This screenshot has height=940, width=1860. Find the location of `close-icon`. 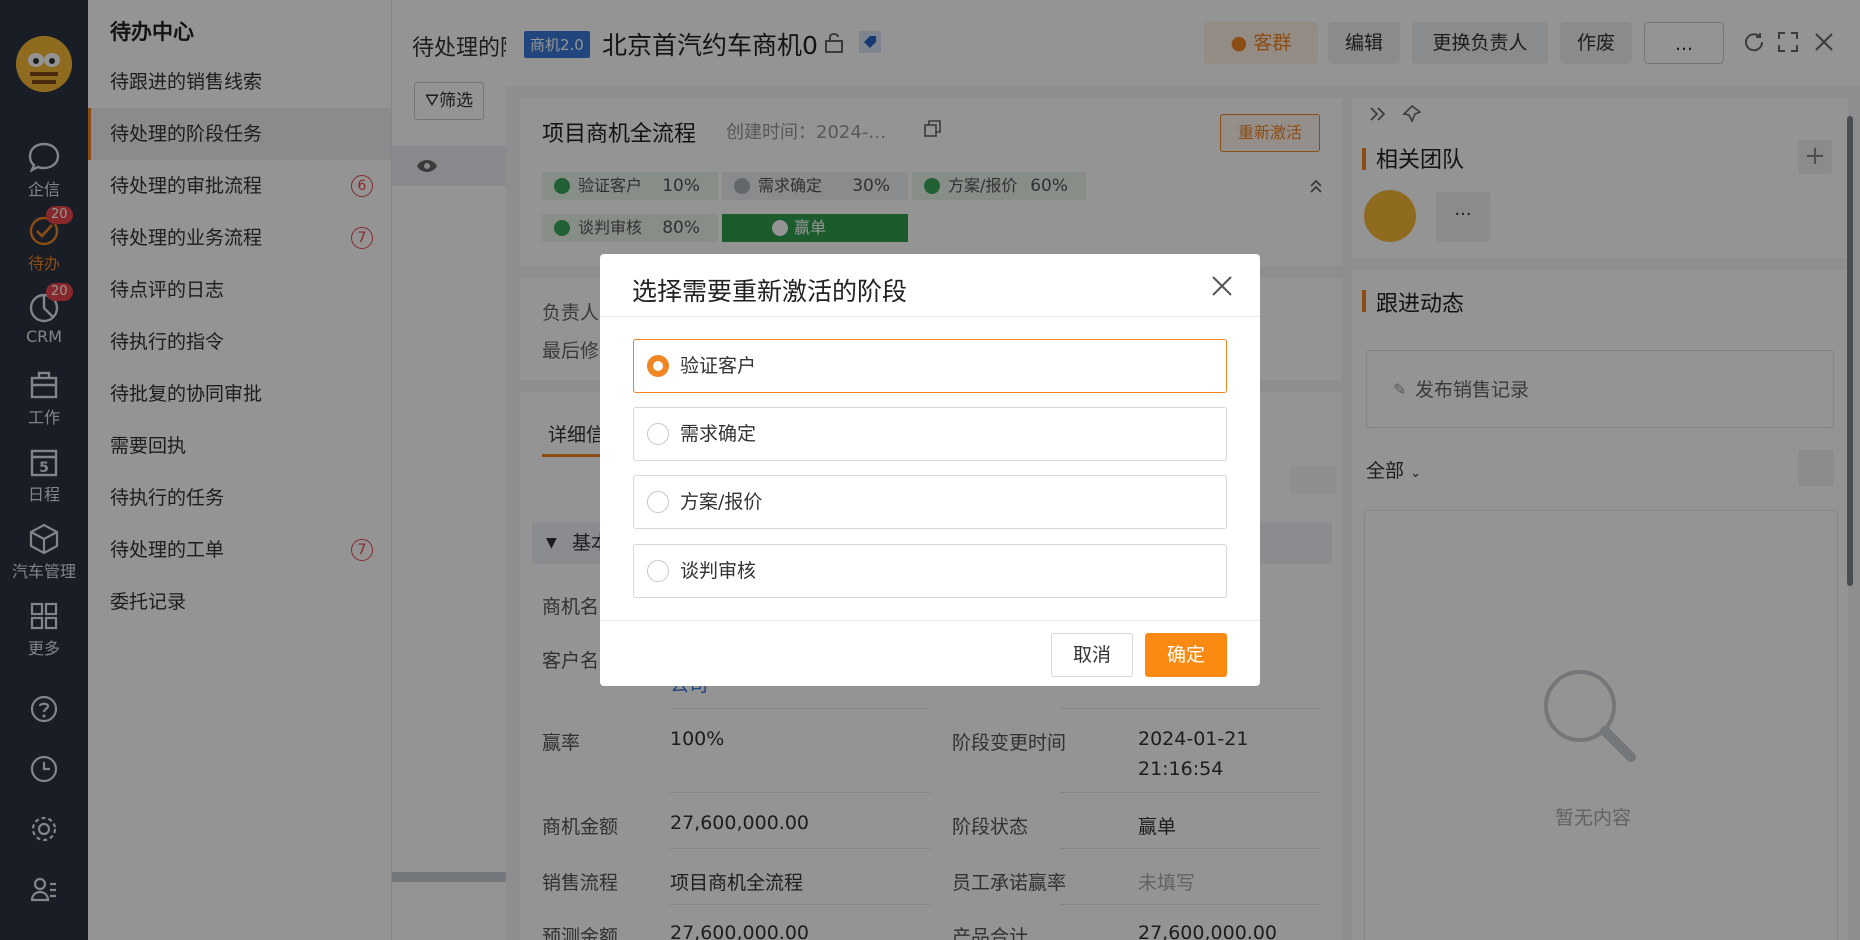

close-icon is located at coordinates (1222, 286).